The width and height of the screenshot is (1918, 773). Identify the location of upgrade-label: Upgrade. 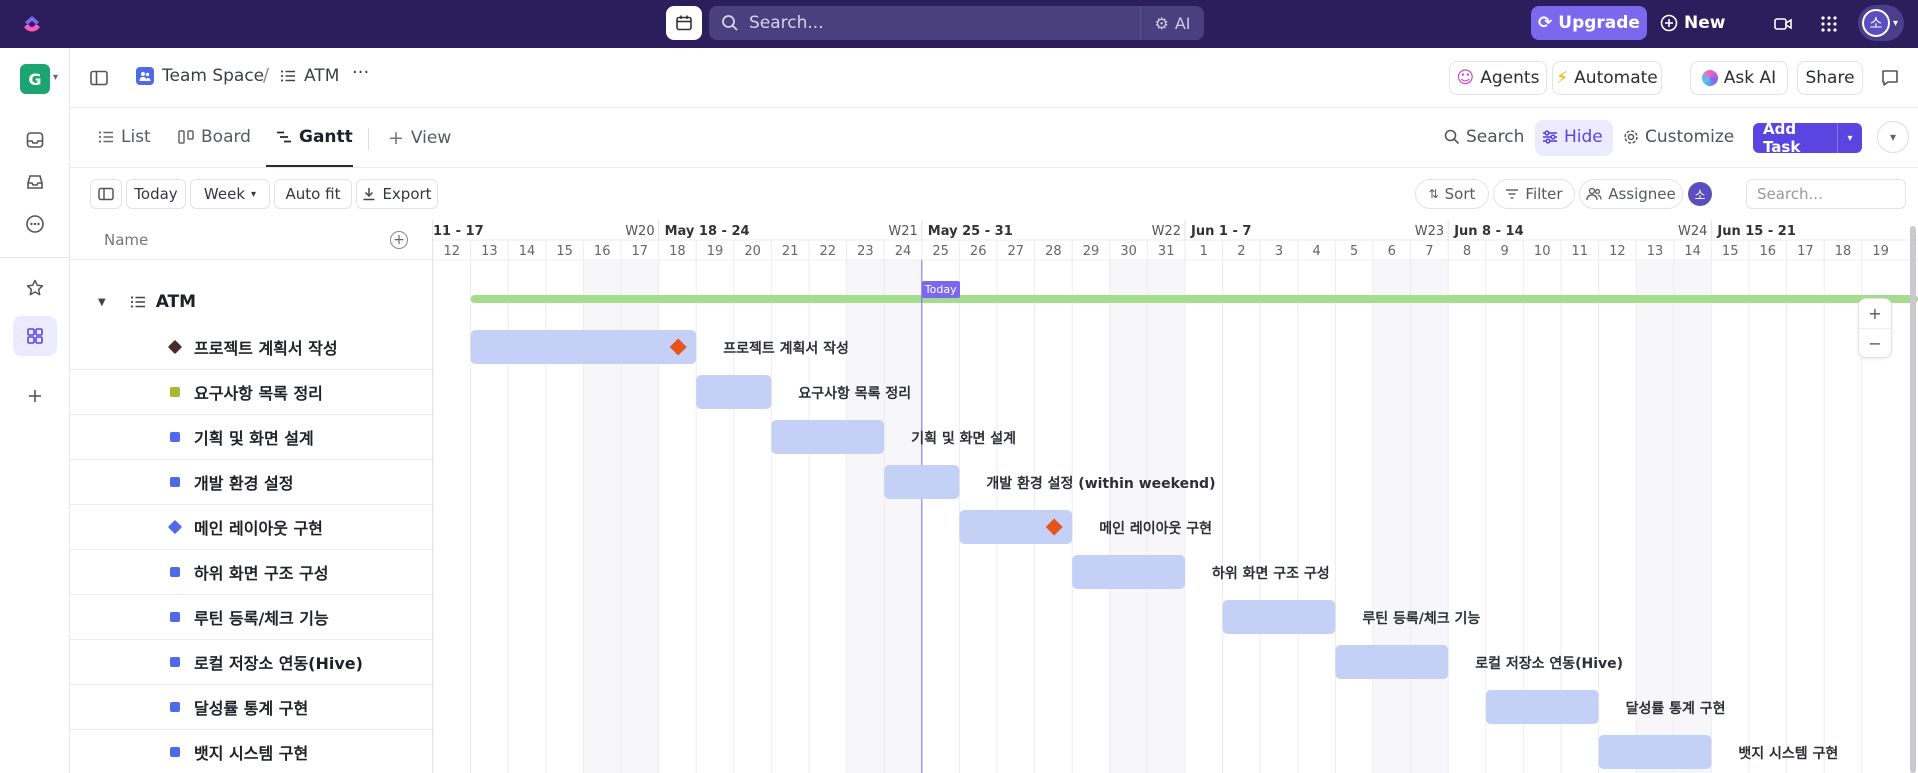
(1599, 23).